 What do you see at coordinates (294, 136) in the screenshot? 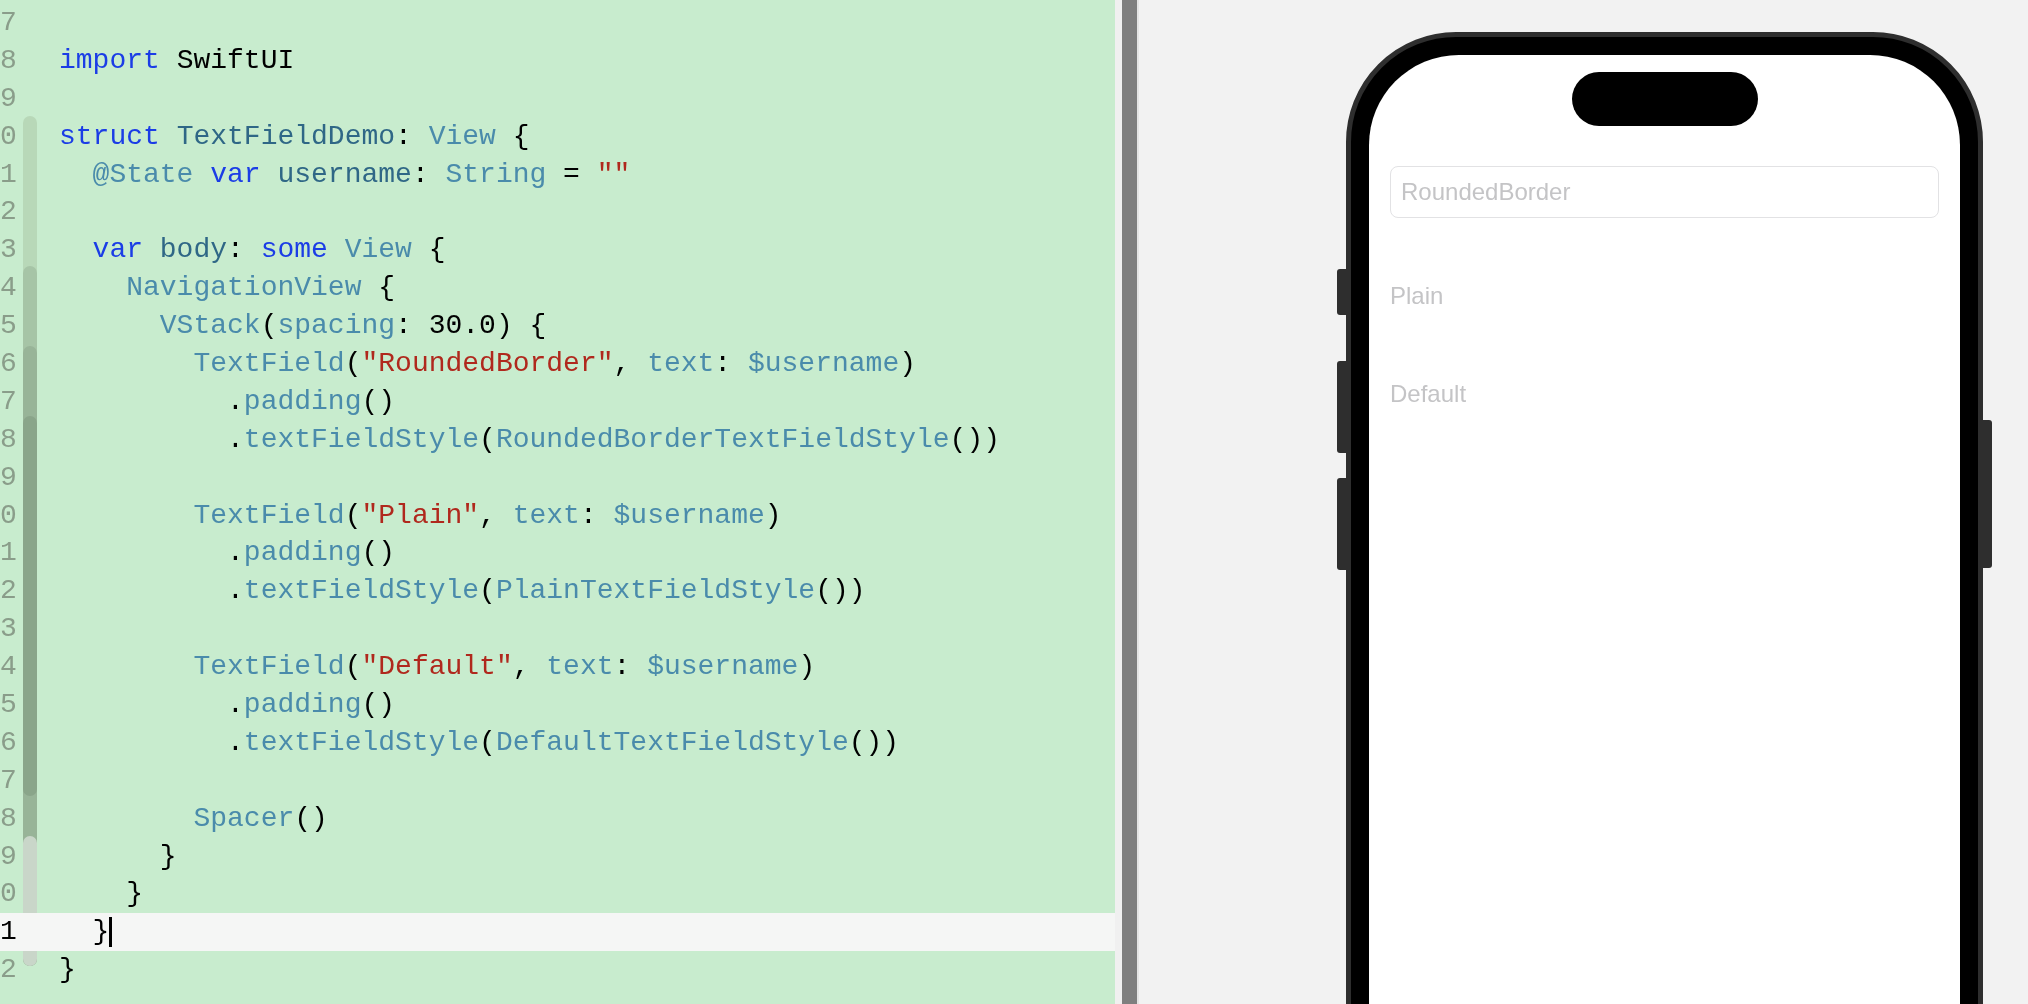
I see `code-line: struct TextFieldDemo: View {` at bounding box center [294, 136].